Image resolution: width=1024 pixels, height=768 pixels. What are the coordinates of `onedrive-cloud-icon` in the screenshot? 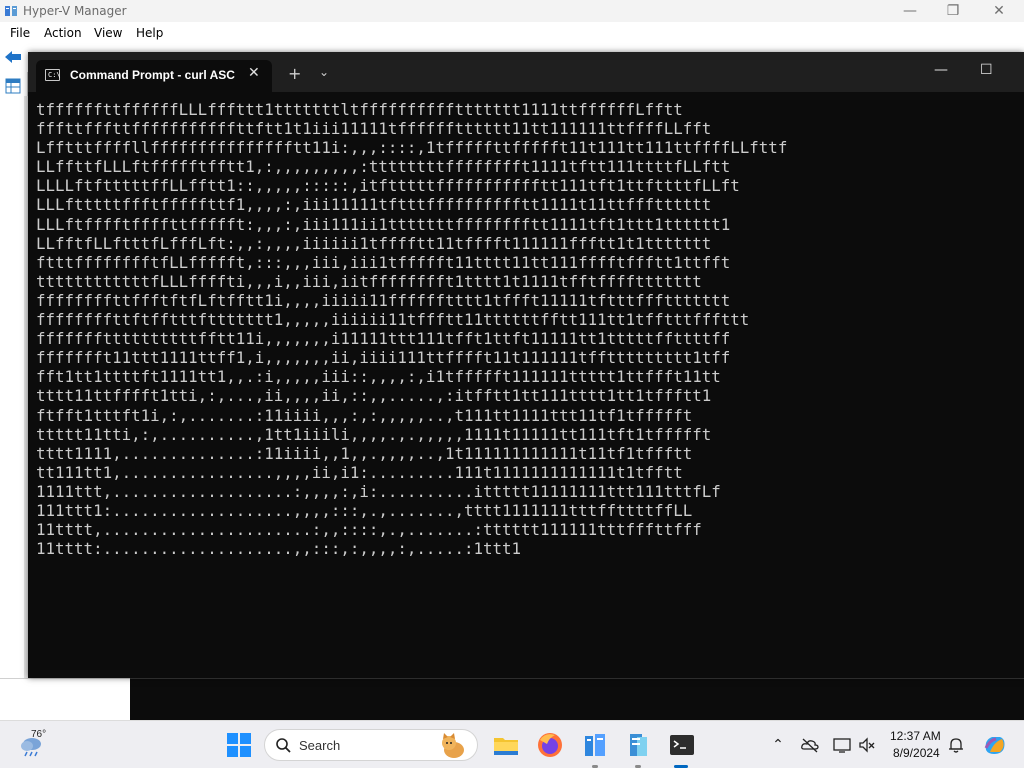 It's located at (810, 745).